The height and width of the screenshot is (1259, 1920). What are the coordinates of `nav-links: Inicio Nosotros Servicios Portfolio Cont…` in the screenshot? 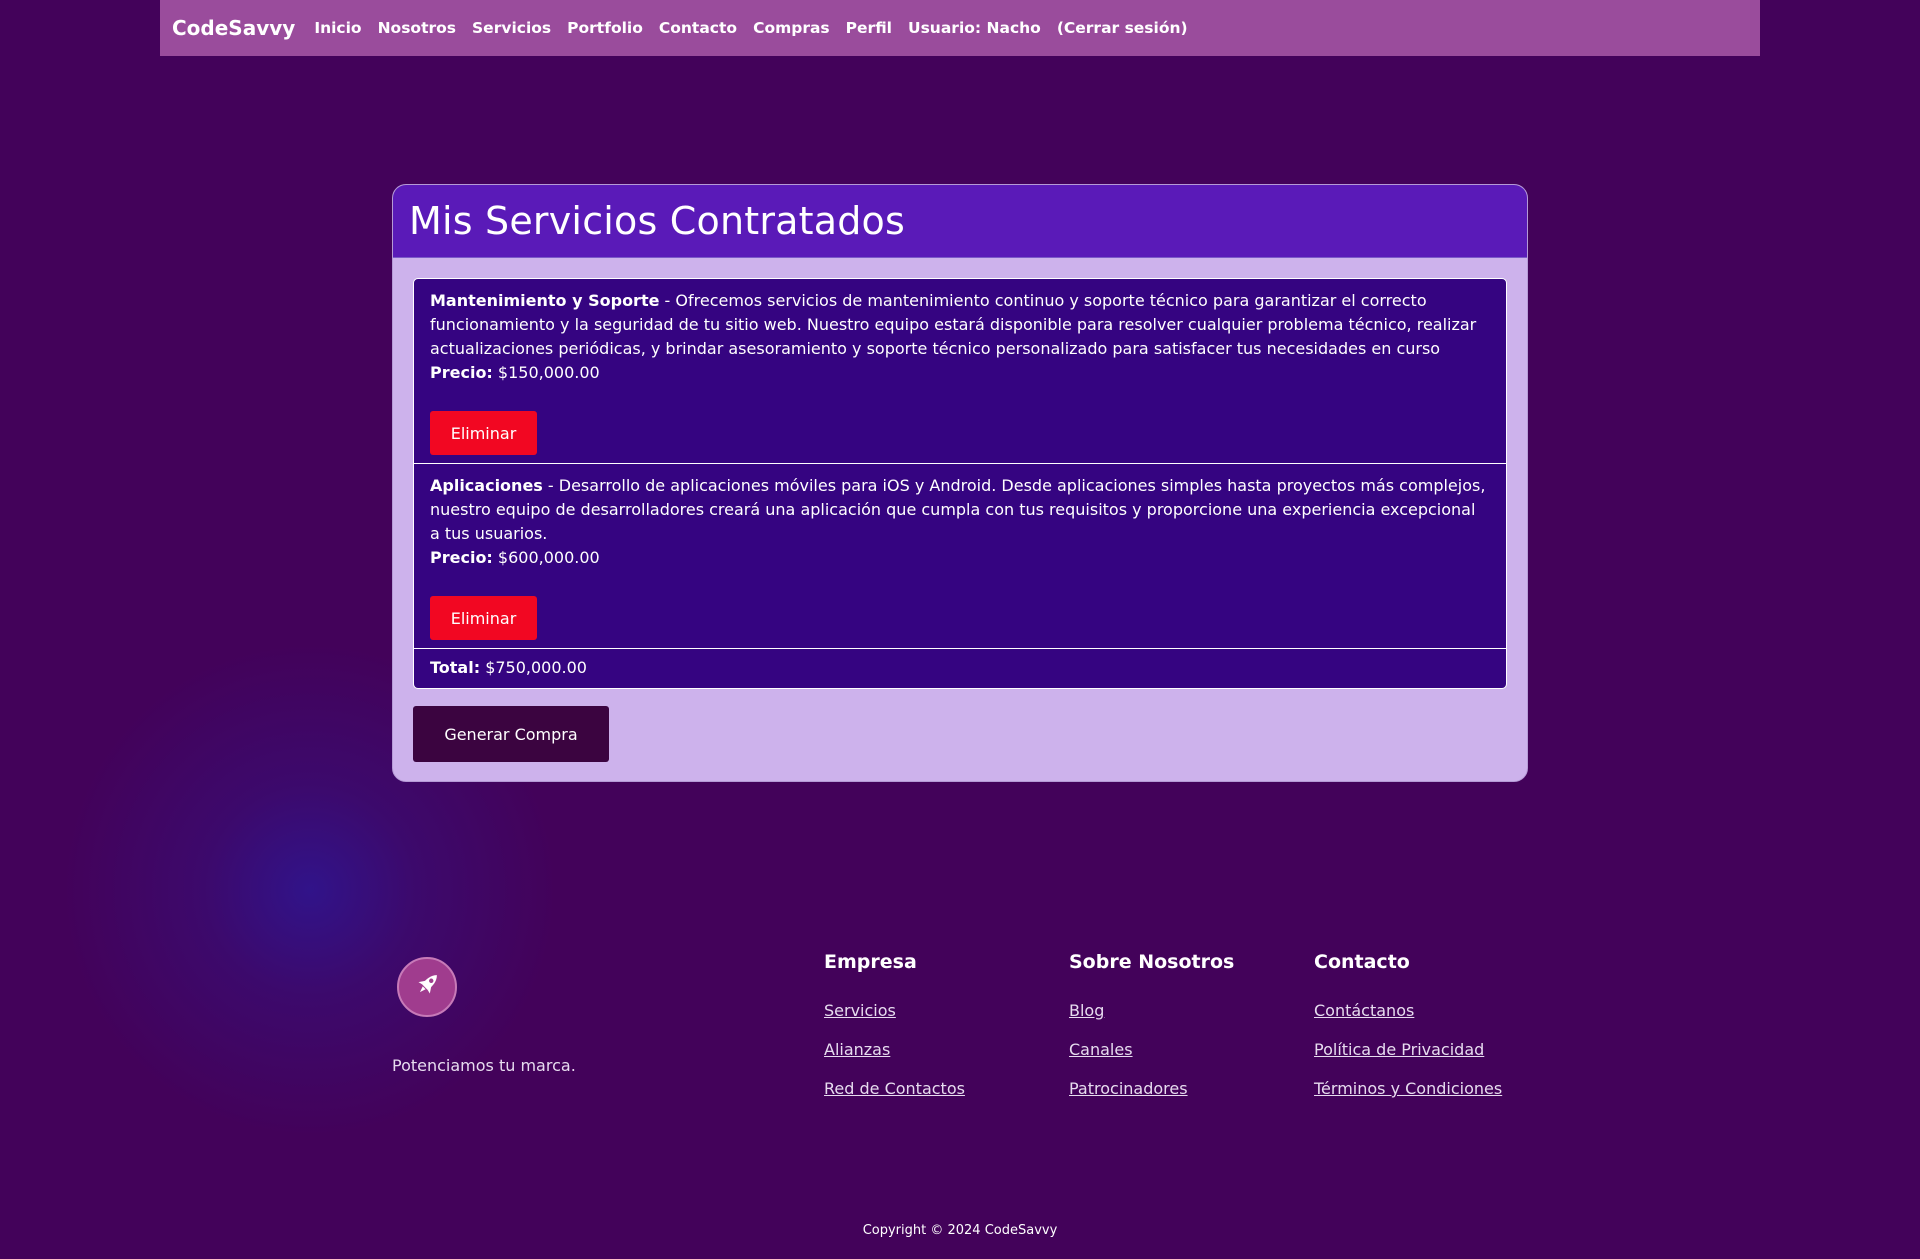 It's located at (750, 28).